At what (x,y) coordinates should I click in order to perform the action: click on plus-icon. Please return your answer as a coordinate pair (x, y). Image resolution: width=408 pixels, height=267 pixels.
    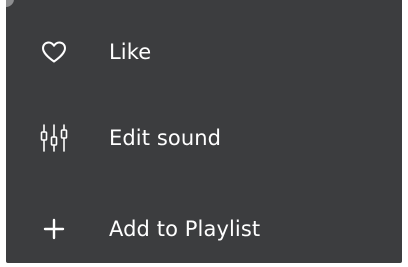
    Looking at the image, I should click on (54, 229).